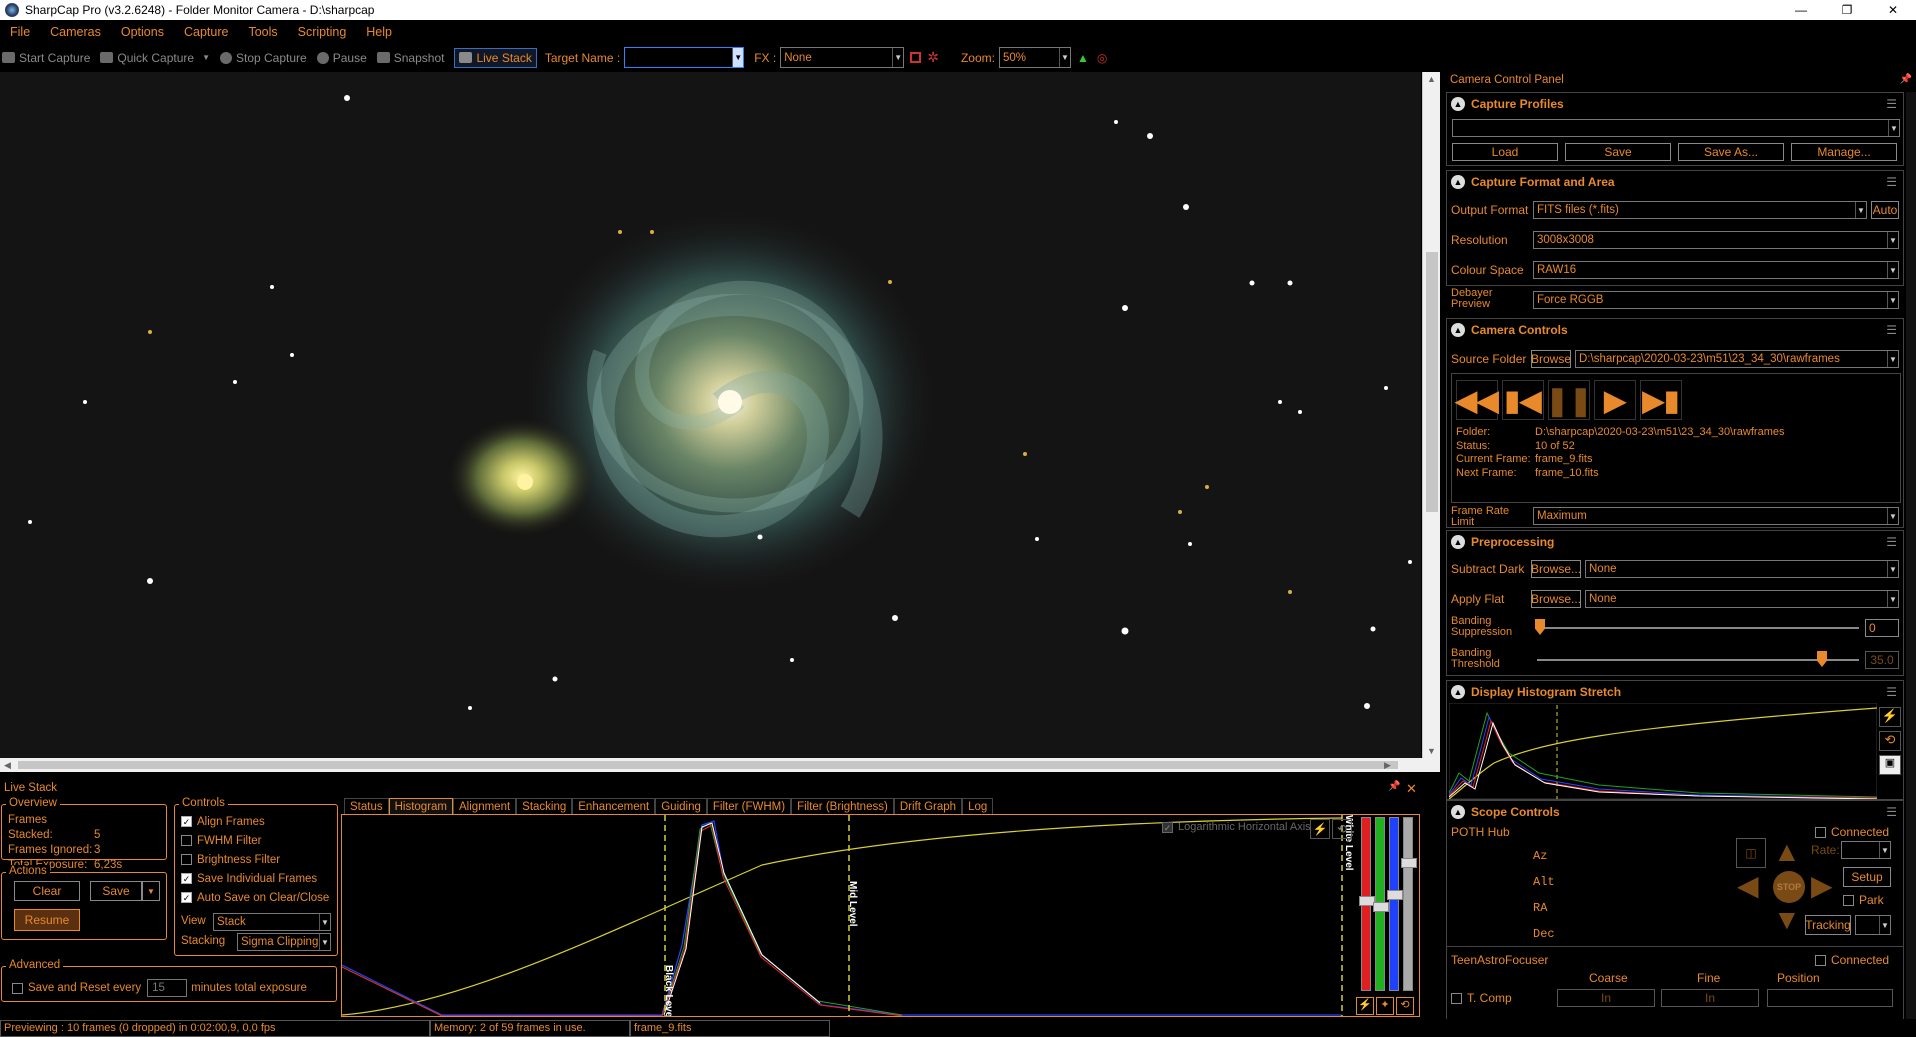 The width and height of the screenshot is (1916, 1037). What do you see at coordinates (1034, 57) in the screenshot?
I see `zoom-select: 50% ▼` at bounding box center [1034, 57].